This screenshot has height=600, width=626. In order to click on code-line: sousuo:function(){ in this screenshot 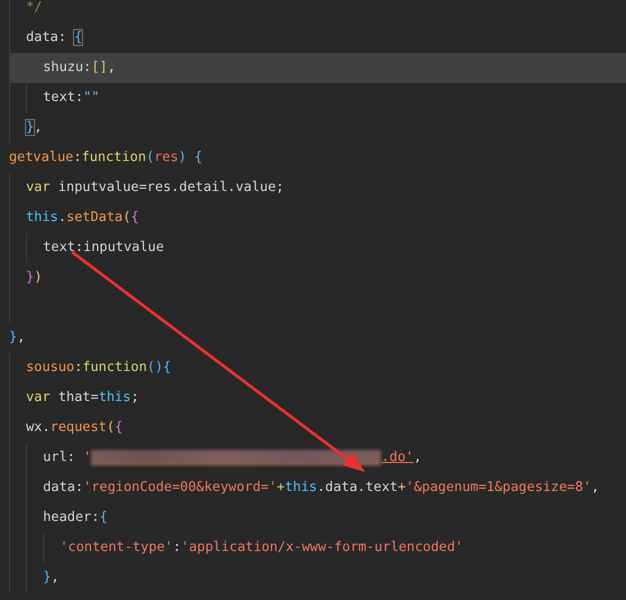, I will do `click(99, 368)`.